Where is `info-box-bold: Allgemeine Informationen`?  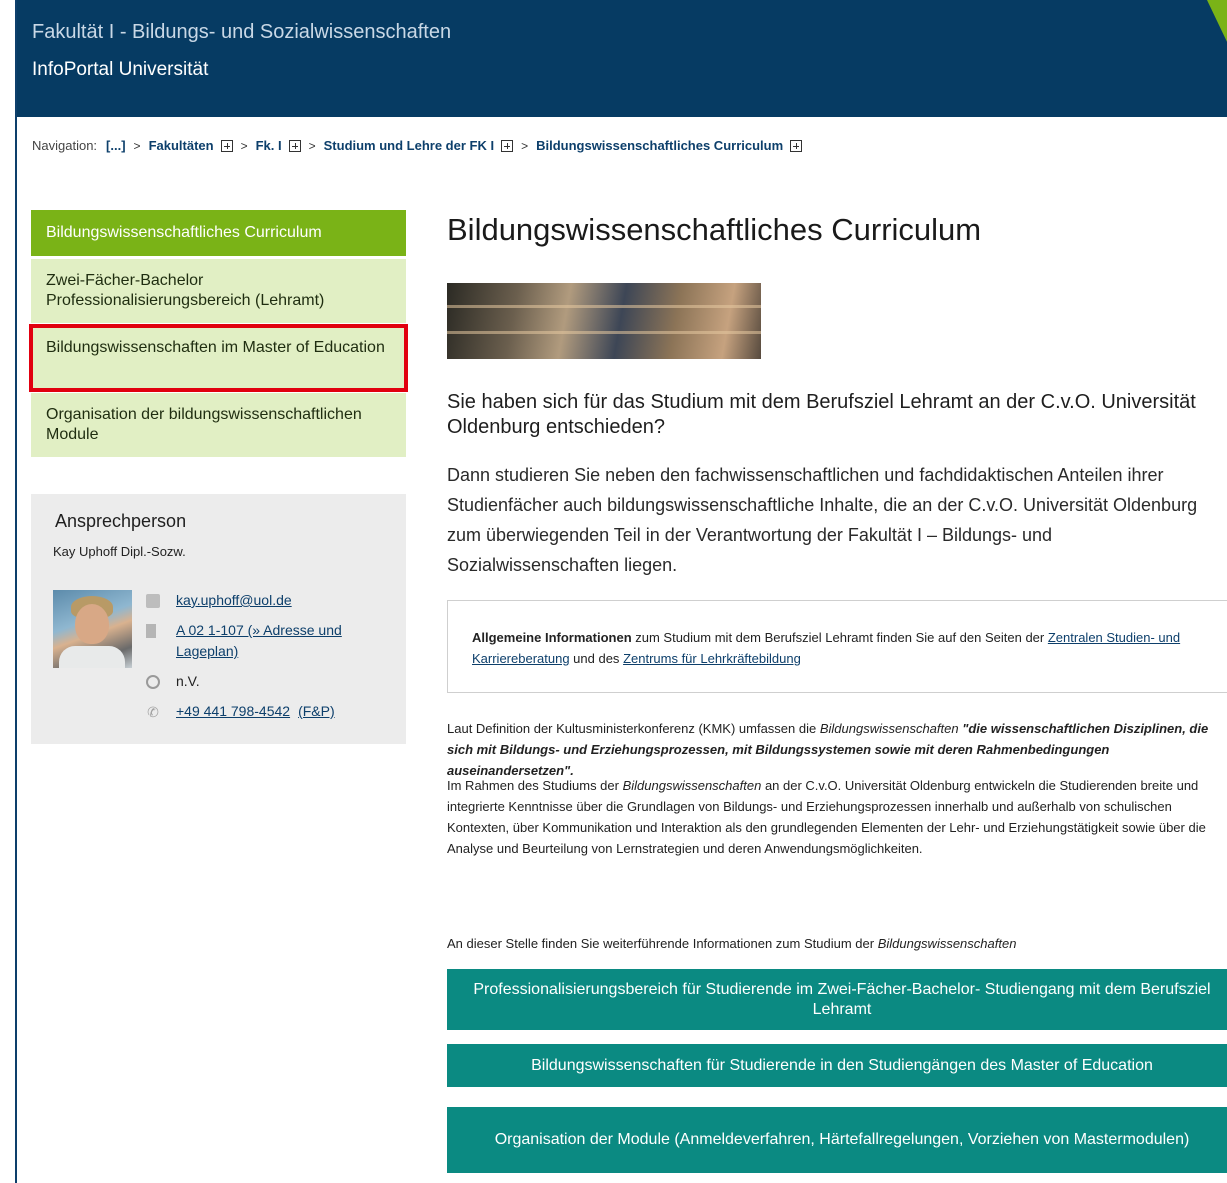
info-box-bold: Allgemeine Informationen is located at coordinates (552, 637).